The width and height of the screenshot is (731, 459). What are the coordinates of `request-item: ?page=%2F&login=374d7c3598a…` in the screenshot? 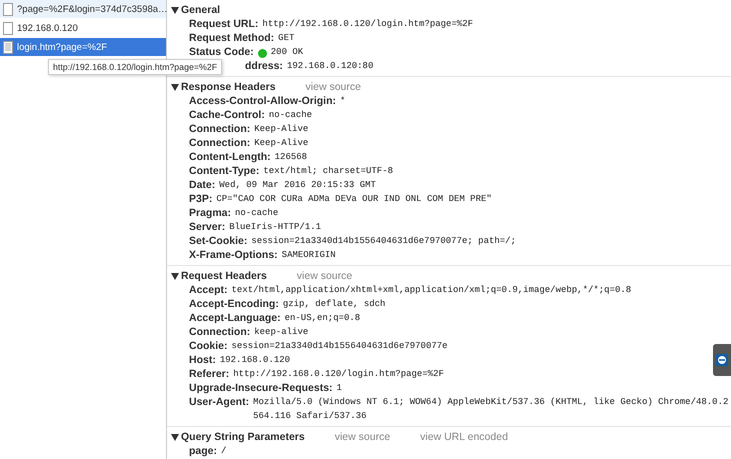 It's located at (83, 9).